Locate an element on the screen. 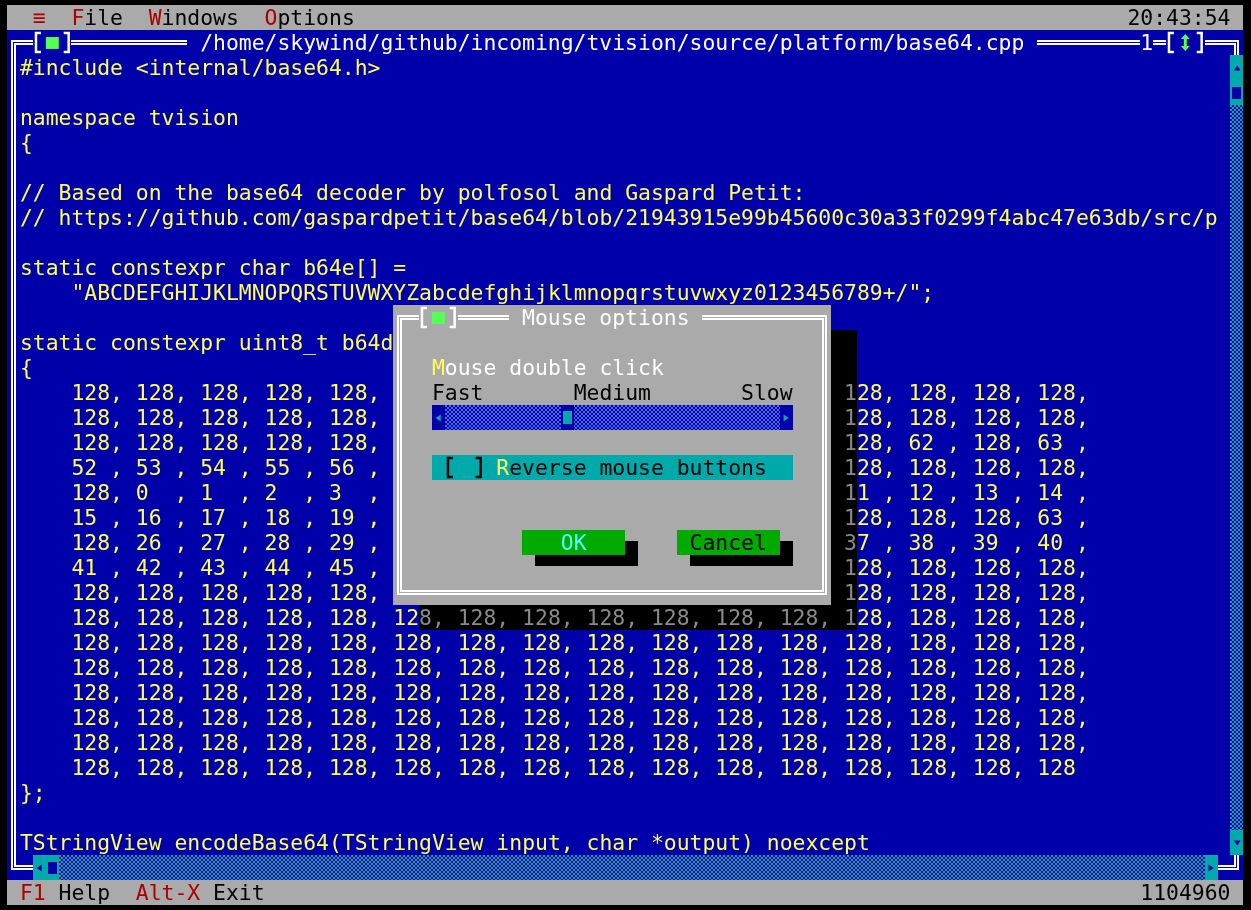 The height and width of the screenshot is (910, 1251). code-line: 52 , 53 , 54 , 55 , 56 , is located at coordinates (225, 467).